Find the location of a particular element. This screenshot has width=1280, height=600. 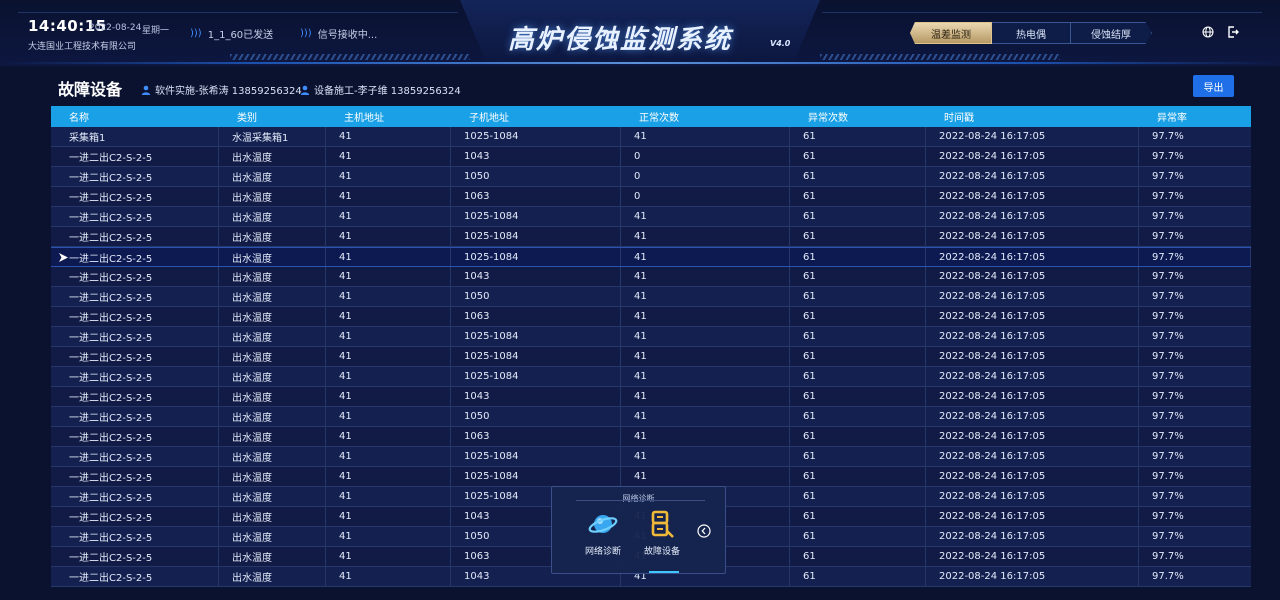

column-header-timestamp: 时间戳 is located at coordinates (1032, 116).